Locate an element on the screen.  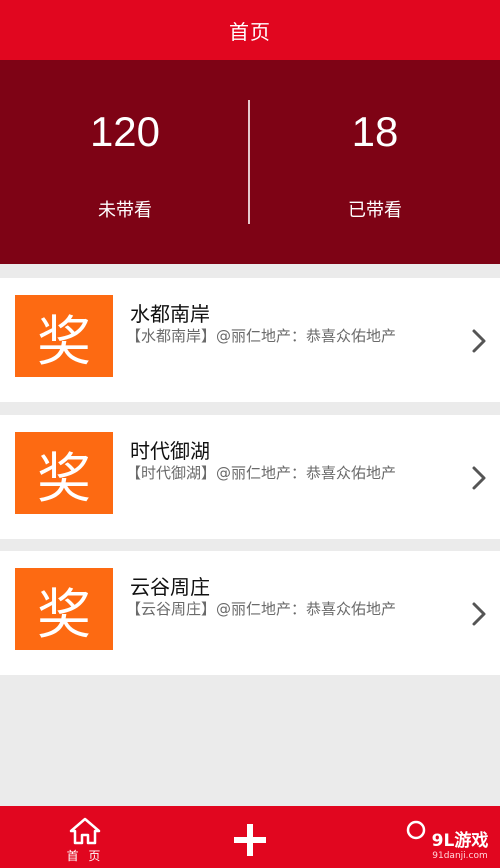
add-button is located at coordinates (250, 840).